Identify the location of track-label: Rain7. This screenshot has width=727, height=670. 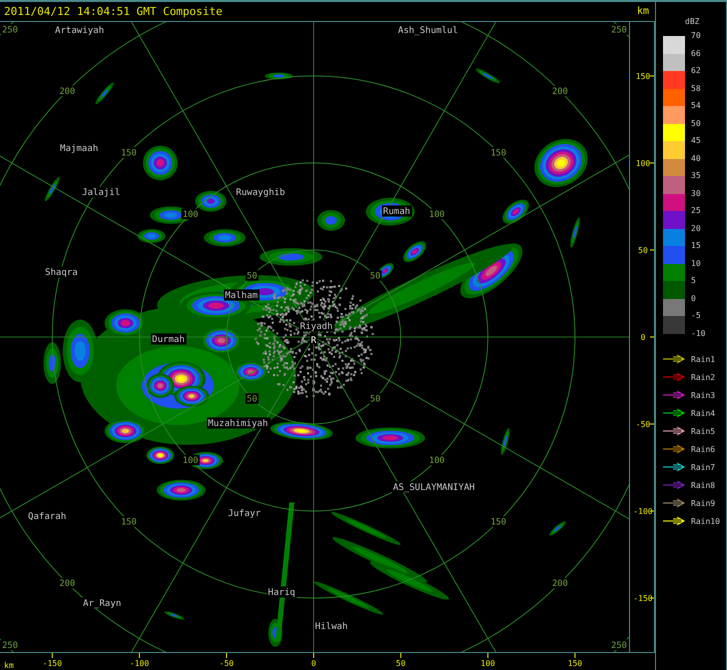
(703, 467).